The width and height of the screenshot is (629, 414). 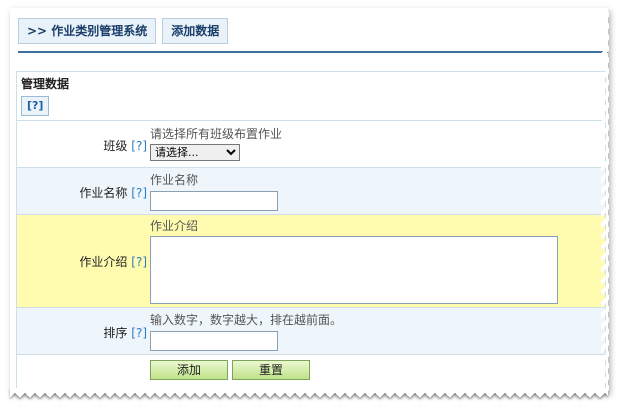 What do you see at coordinates (311, 84) in the screenshot?
I see `panel-title: 管理数据` at bounding box center [311, 84].